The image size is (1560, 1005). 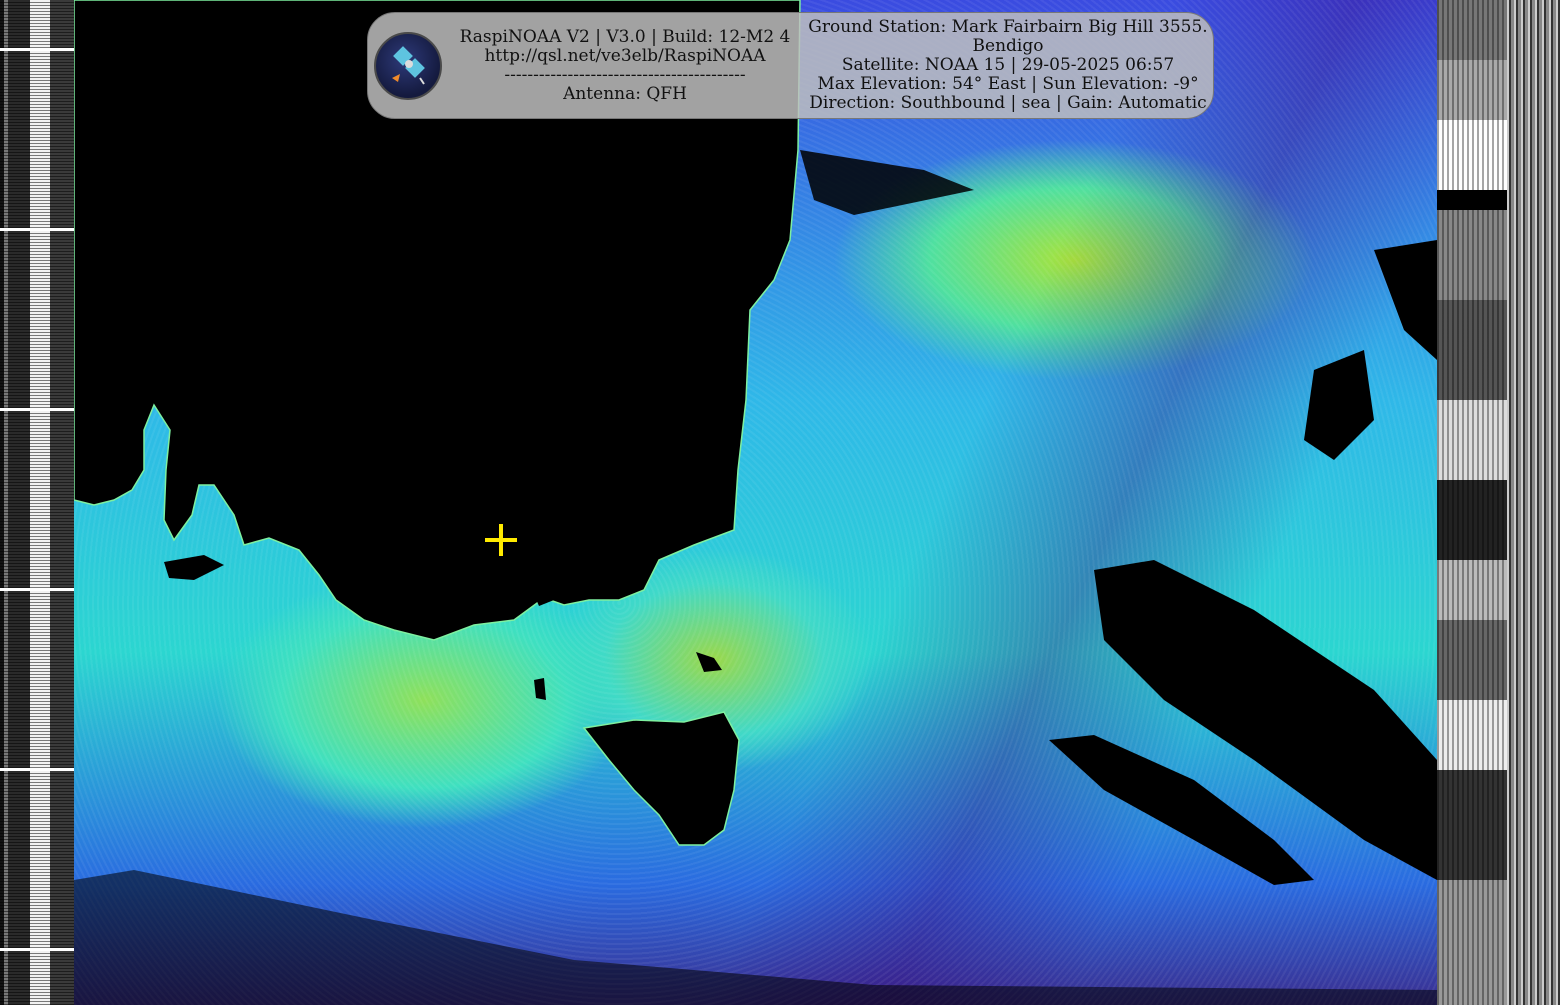 I want to click on cloud-edge, so click(x=887, y=182).